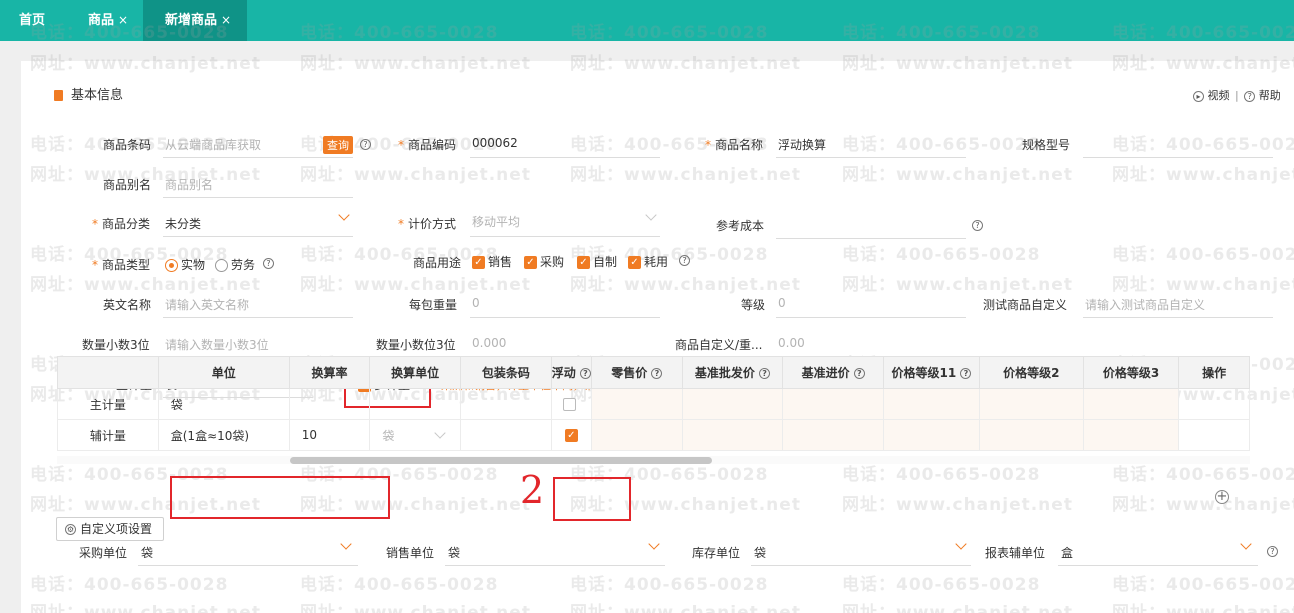 Image resolution: width=1294 pixels, height=613 pixels. What do you see at coordinates (185, 264) in the screenshot?
I see `type-radio-physical: 实物` at bounding box center [185, 264].